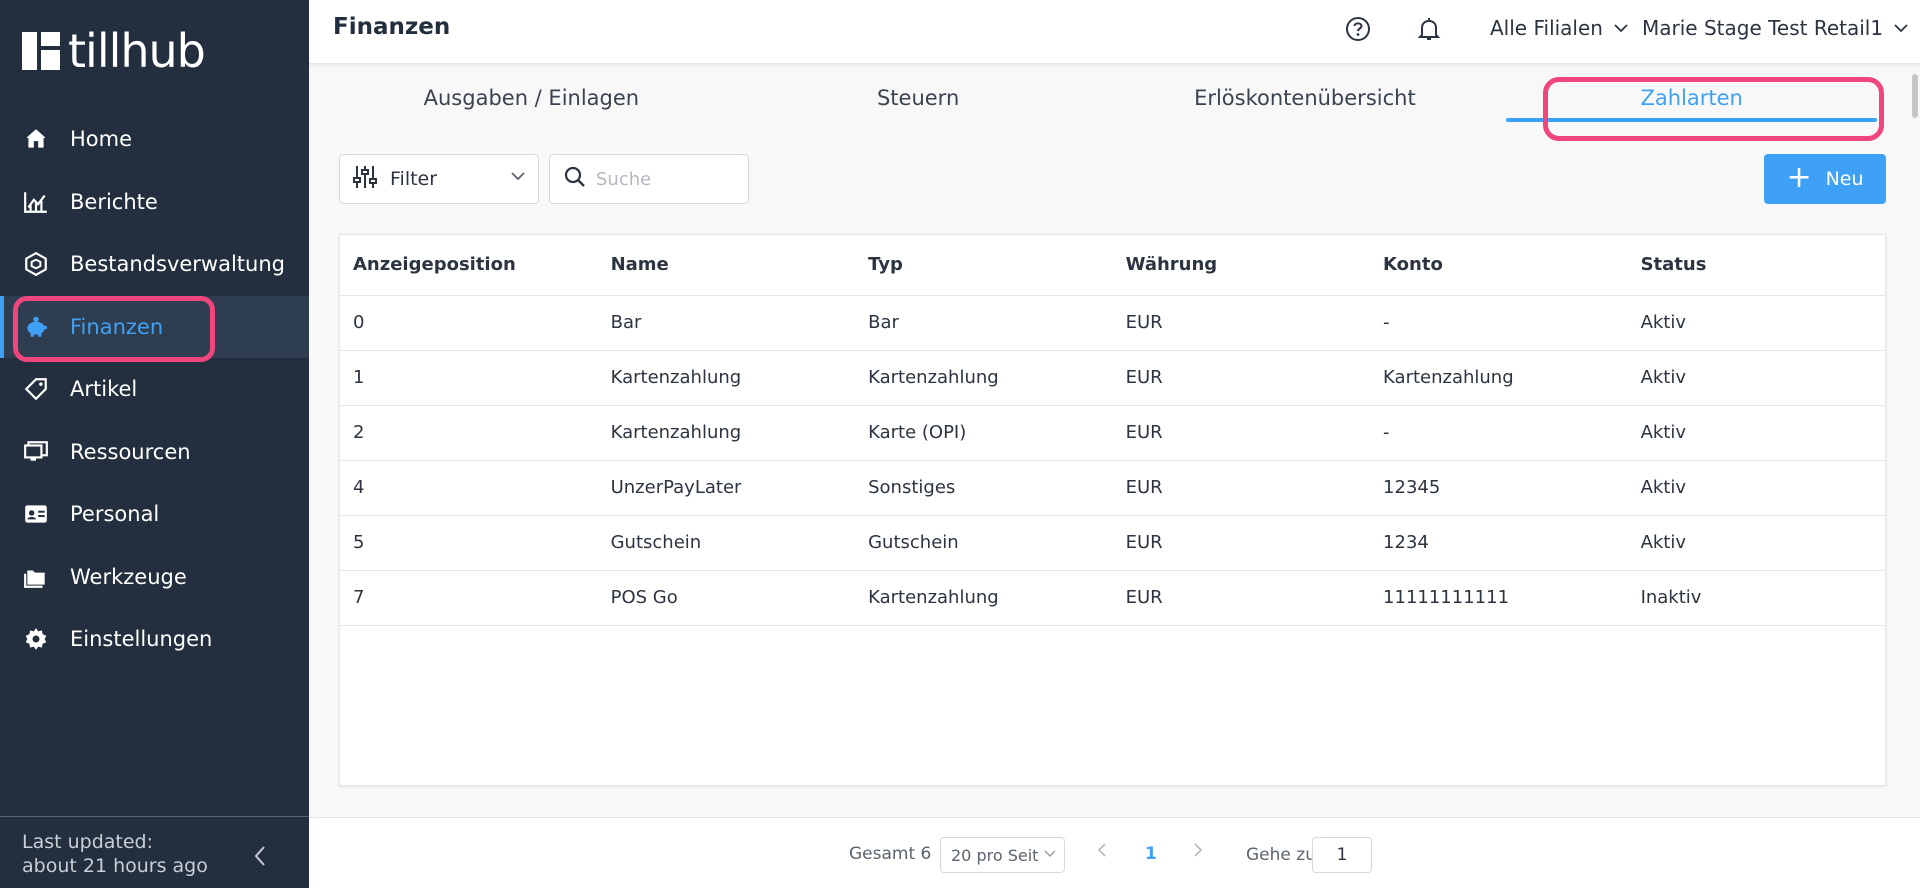 This screenshot has width=1920, height=888. What do you see at coordinates (36, 264) in the screenshot?
I see `inventory-icon` at bounding box center [36, 264].